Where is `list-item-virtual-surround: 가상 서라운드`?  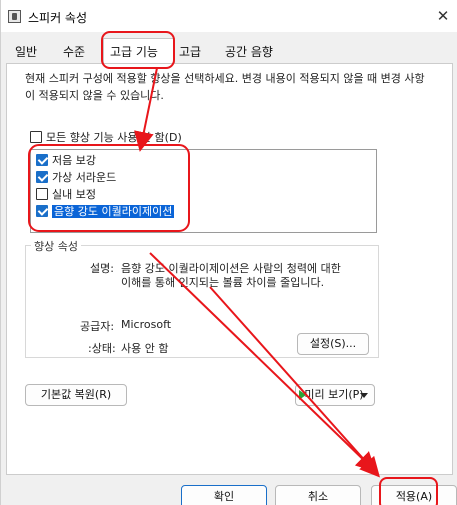 list-item-virtual-surround: 가상 서라운드 is located at coordinates (76, 177).